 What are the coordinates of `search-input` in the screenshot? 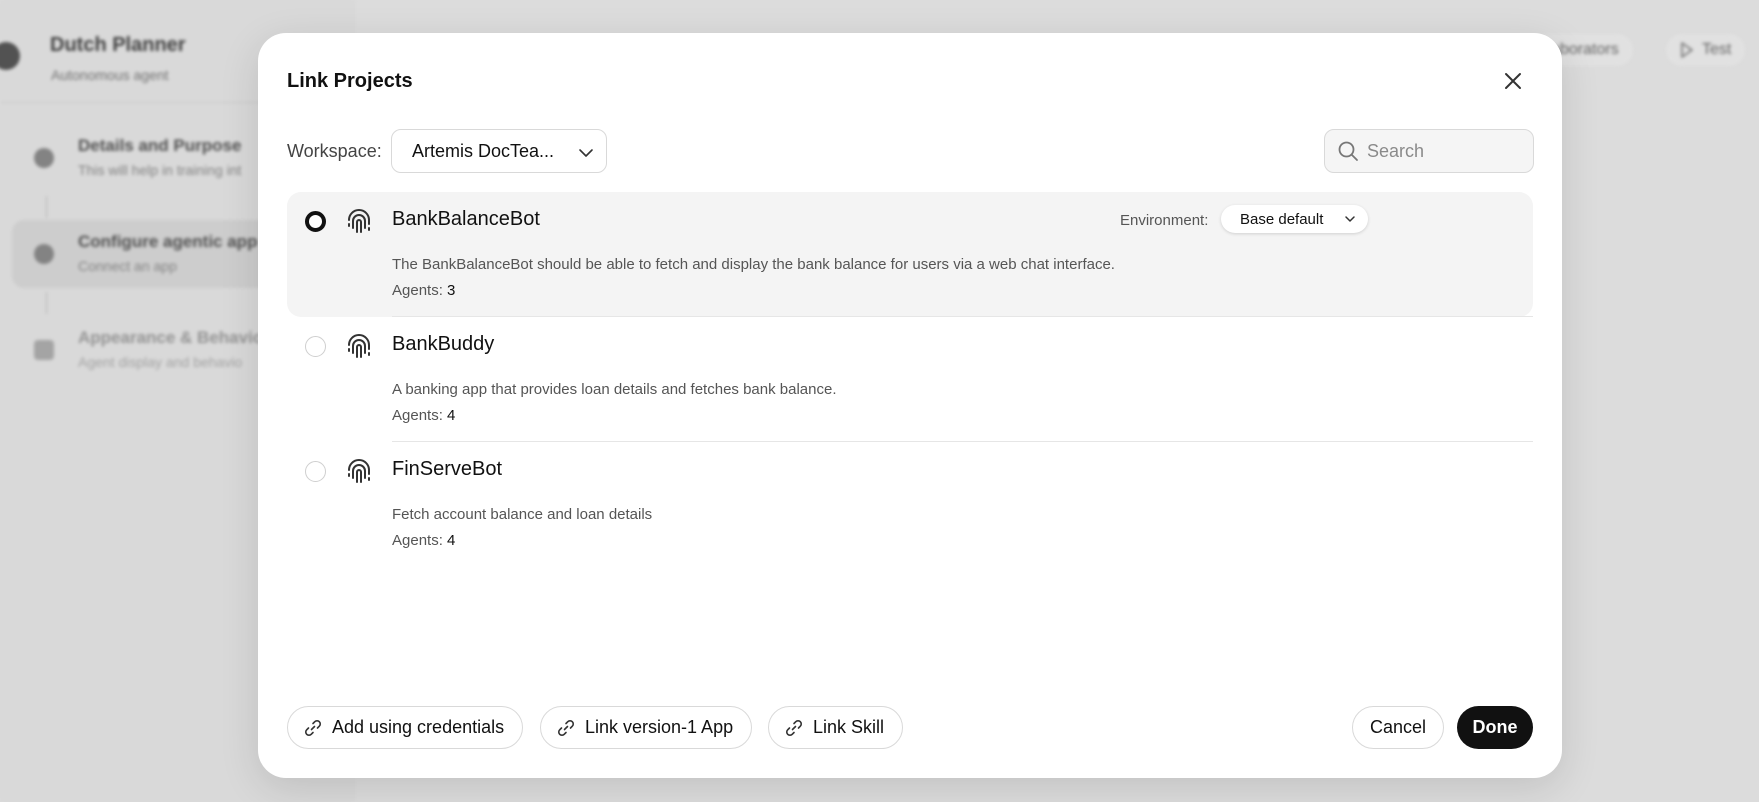 It's located at (1442, 151).